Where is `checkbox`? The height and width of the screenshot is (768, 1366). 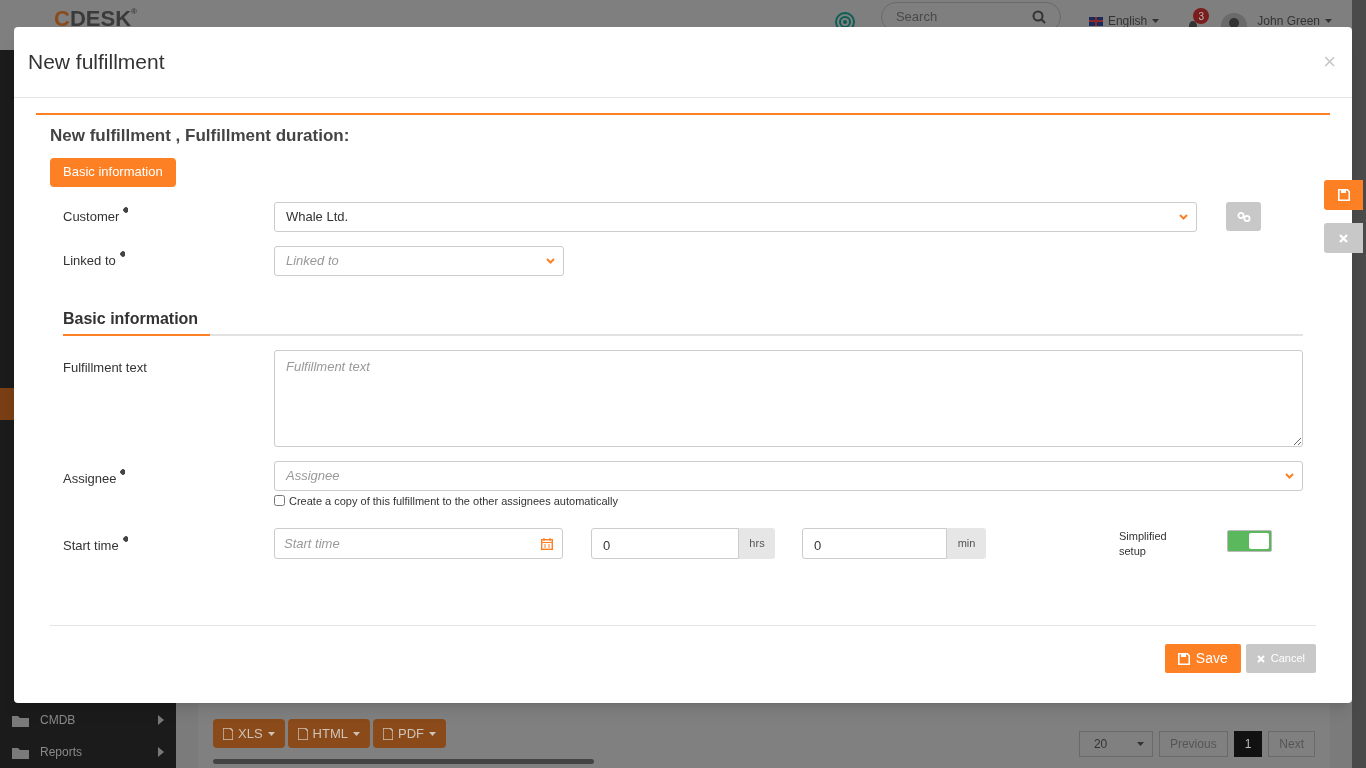
checkbox is located at coordinates (279, 501).